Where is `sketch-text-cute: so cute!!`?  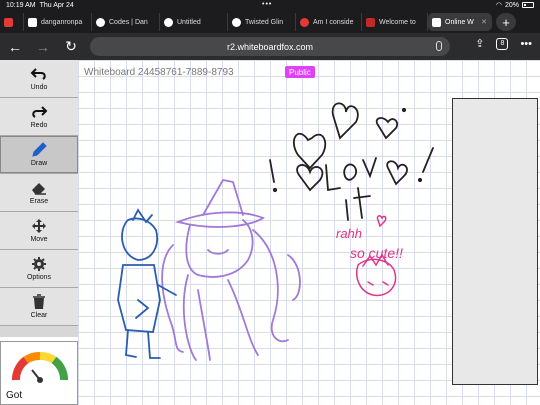
sketch-text-cute: so cute!! is located at coordinates (376, 253).